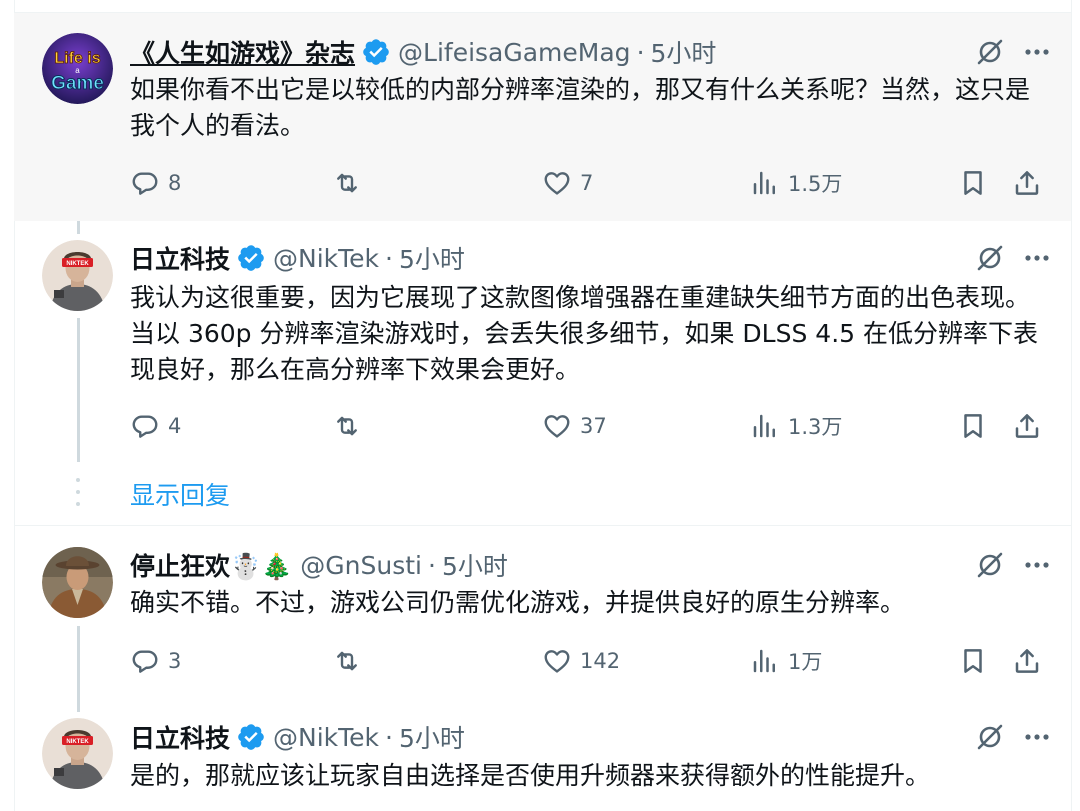 The image size is (1080, 811). What do you see at coordinates (514, 52) in the screenshot?
I see `handle: @LifeisaGameMag` at bounding box center [514, 52].